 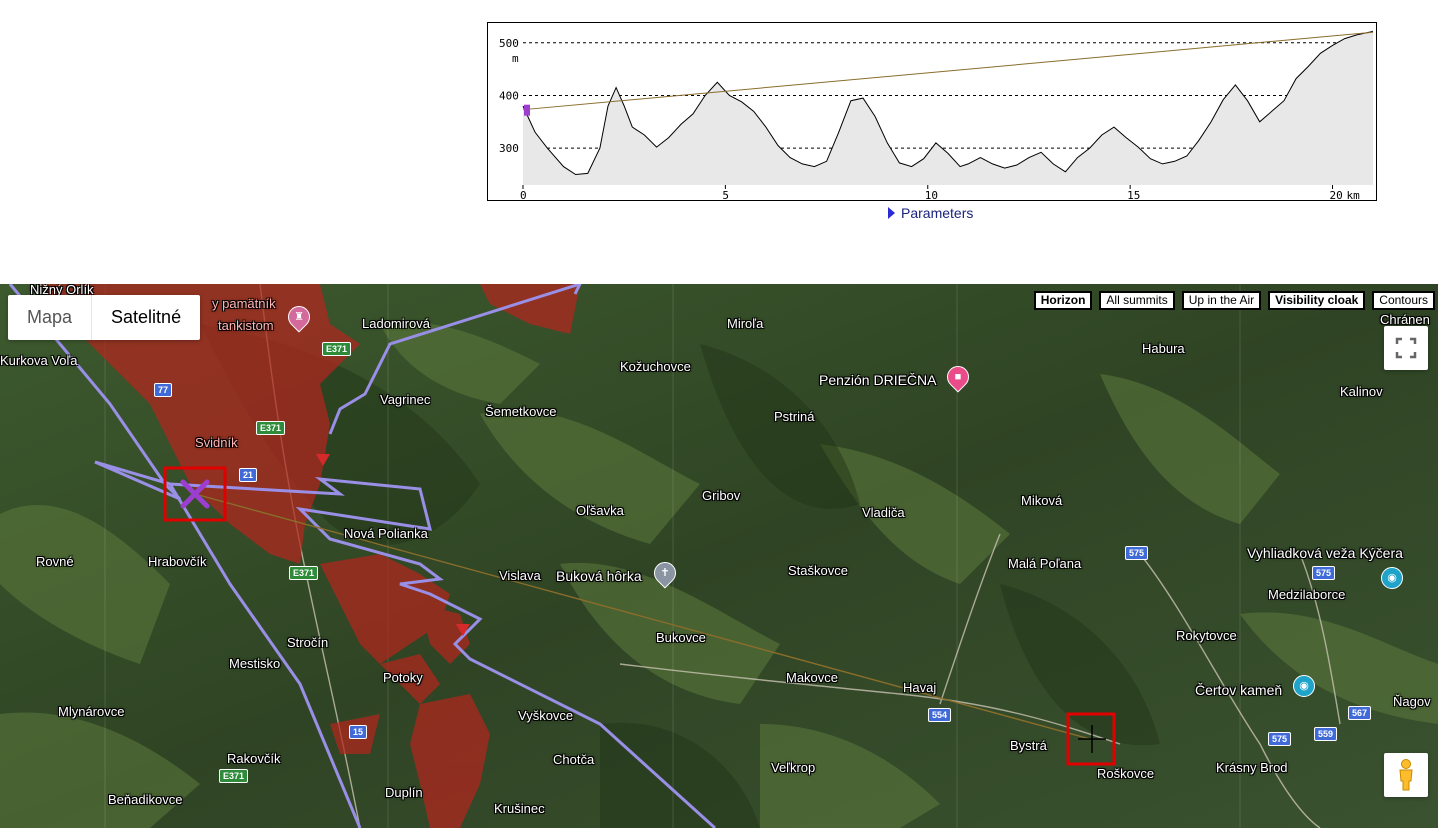 What do you see at coordinates (1336, 195) in the screenshot?
I see `x-tick-label: 20` at bounding box center [1336, 195].